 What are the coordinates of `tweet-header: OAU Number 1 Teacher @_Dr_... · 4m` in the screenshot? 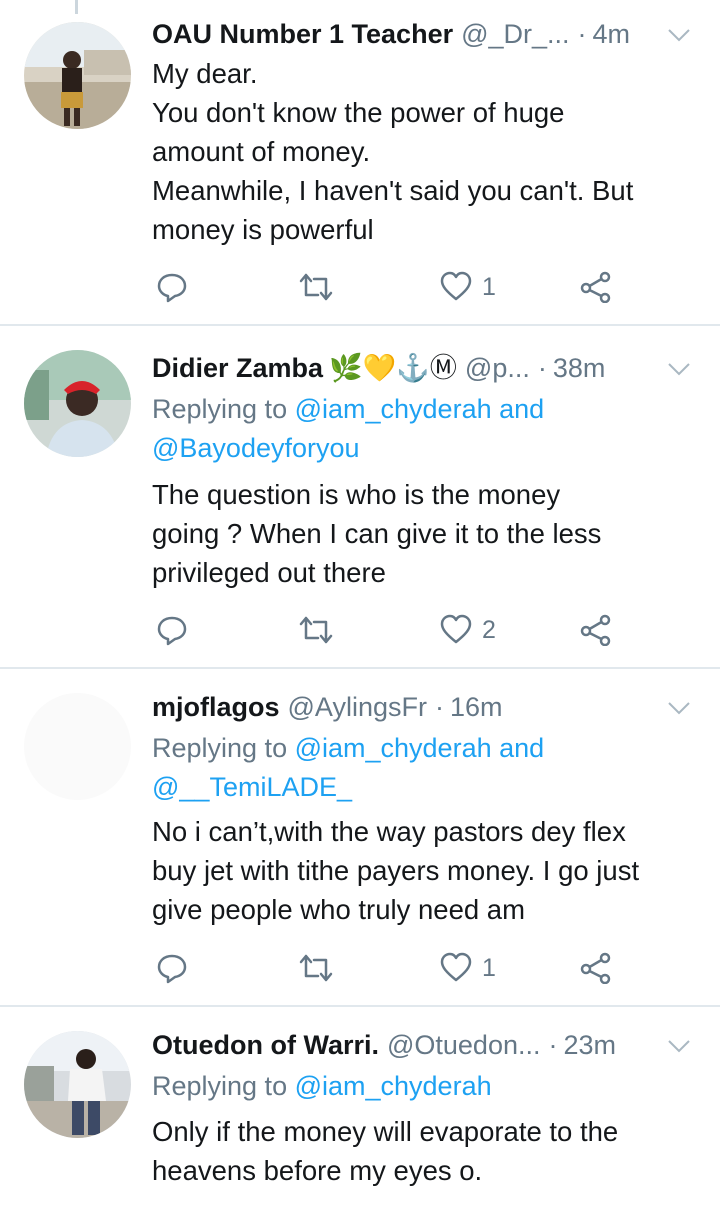 It's located at (405, 34).